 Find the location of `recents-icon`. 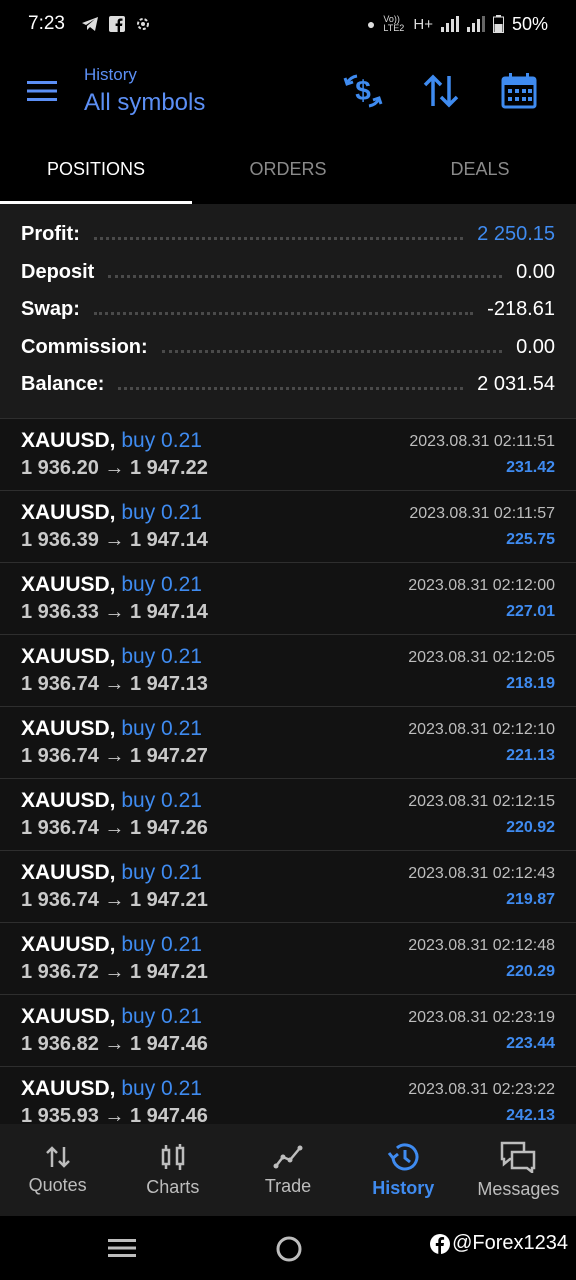

recents-icon is located at coordinates (122, 1248).